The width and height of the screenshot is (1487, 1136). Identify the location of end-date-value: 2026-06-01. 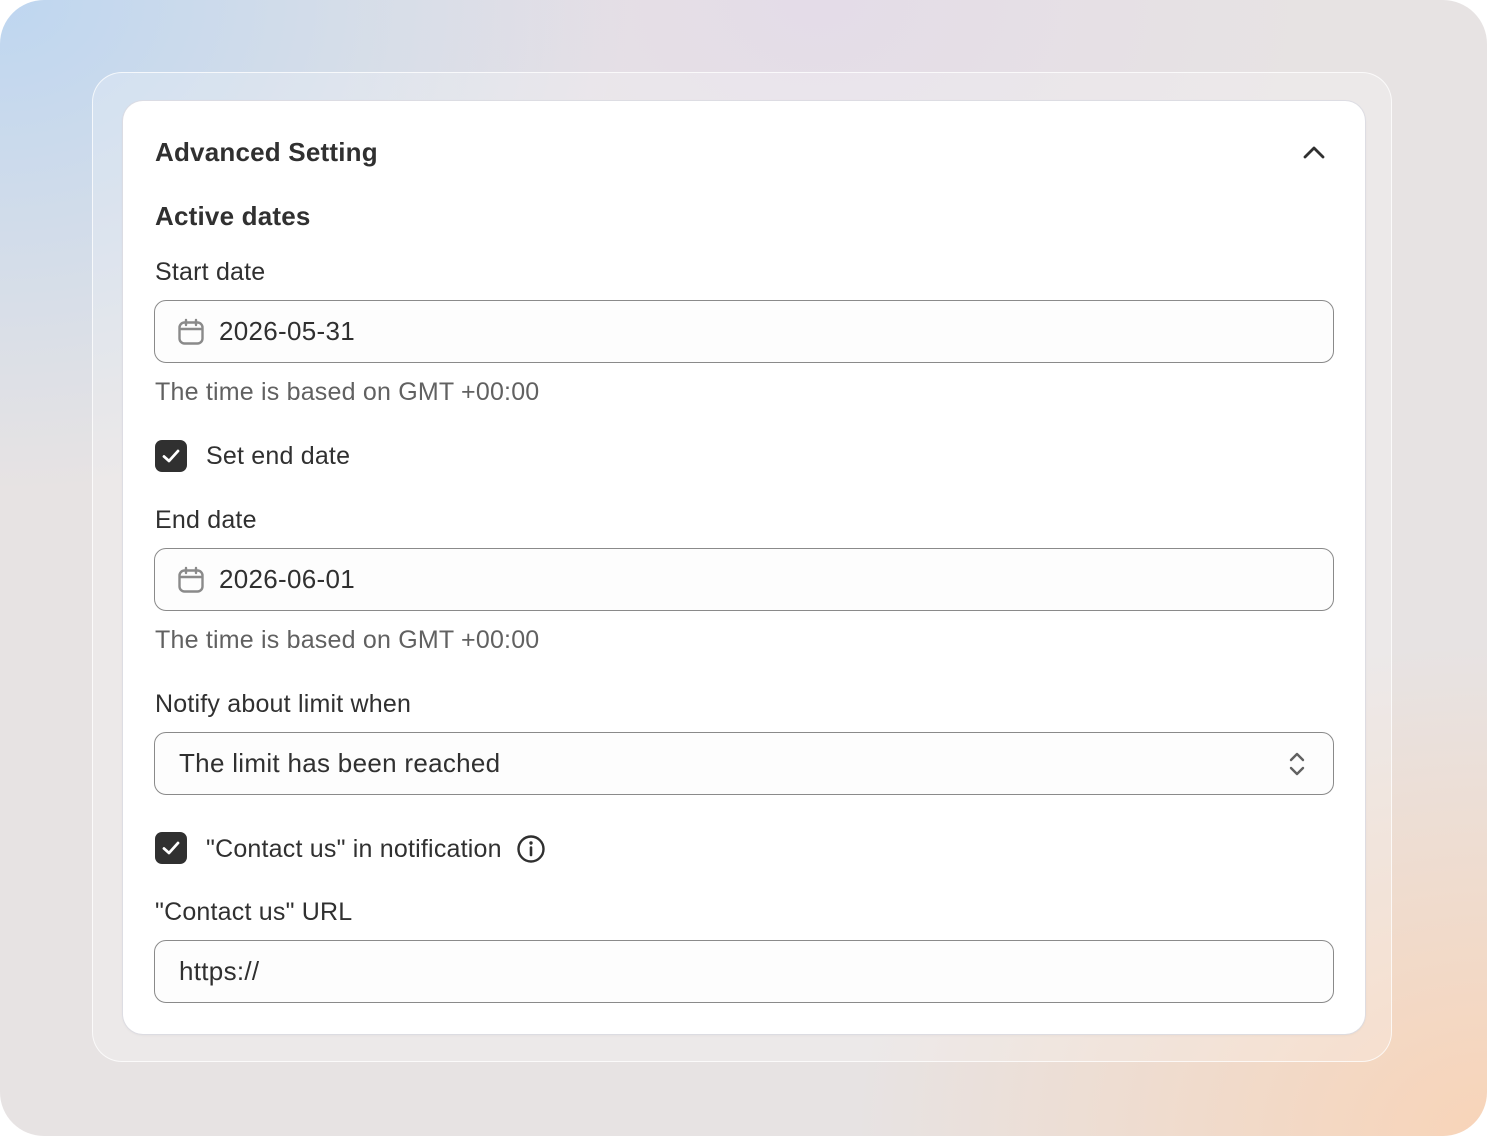
(287, 579).